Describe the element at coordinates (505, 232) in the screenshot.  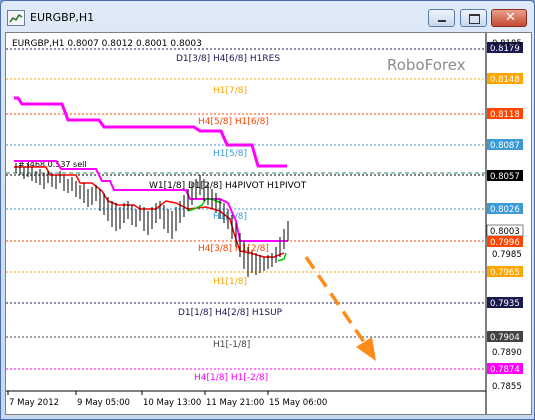
I see `price-tag-current: 0.8003` at that location.